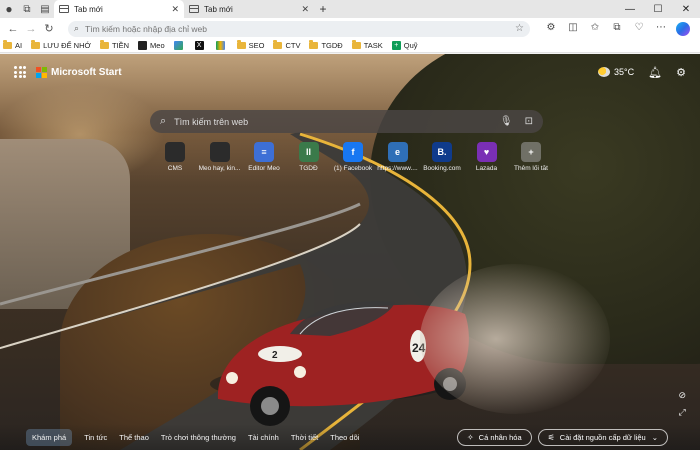 The image size is (700, 450). Describe the element at coordinates (134, 437) in the screenshot. I see `feed-tab-the-thao: Thể thao` at that location.